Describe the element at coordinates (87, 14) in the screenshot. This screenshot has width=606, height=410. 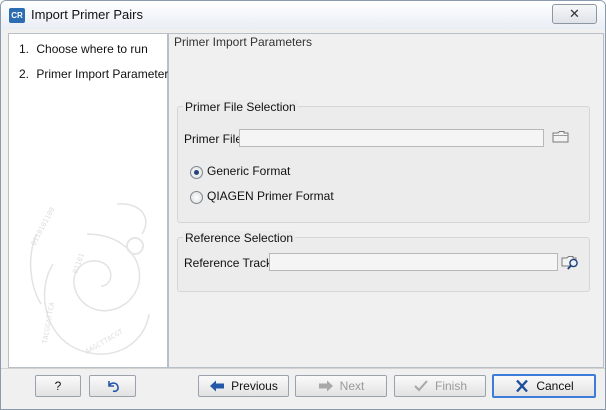
I see `window-title: Import Primer Pairs` at that location.